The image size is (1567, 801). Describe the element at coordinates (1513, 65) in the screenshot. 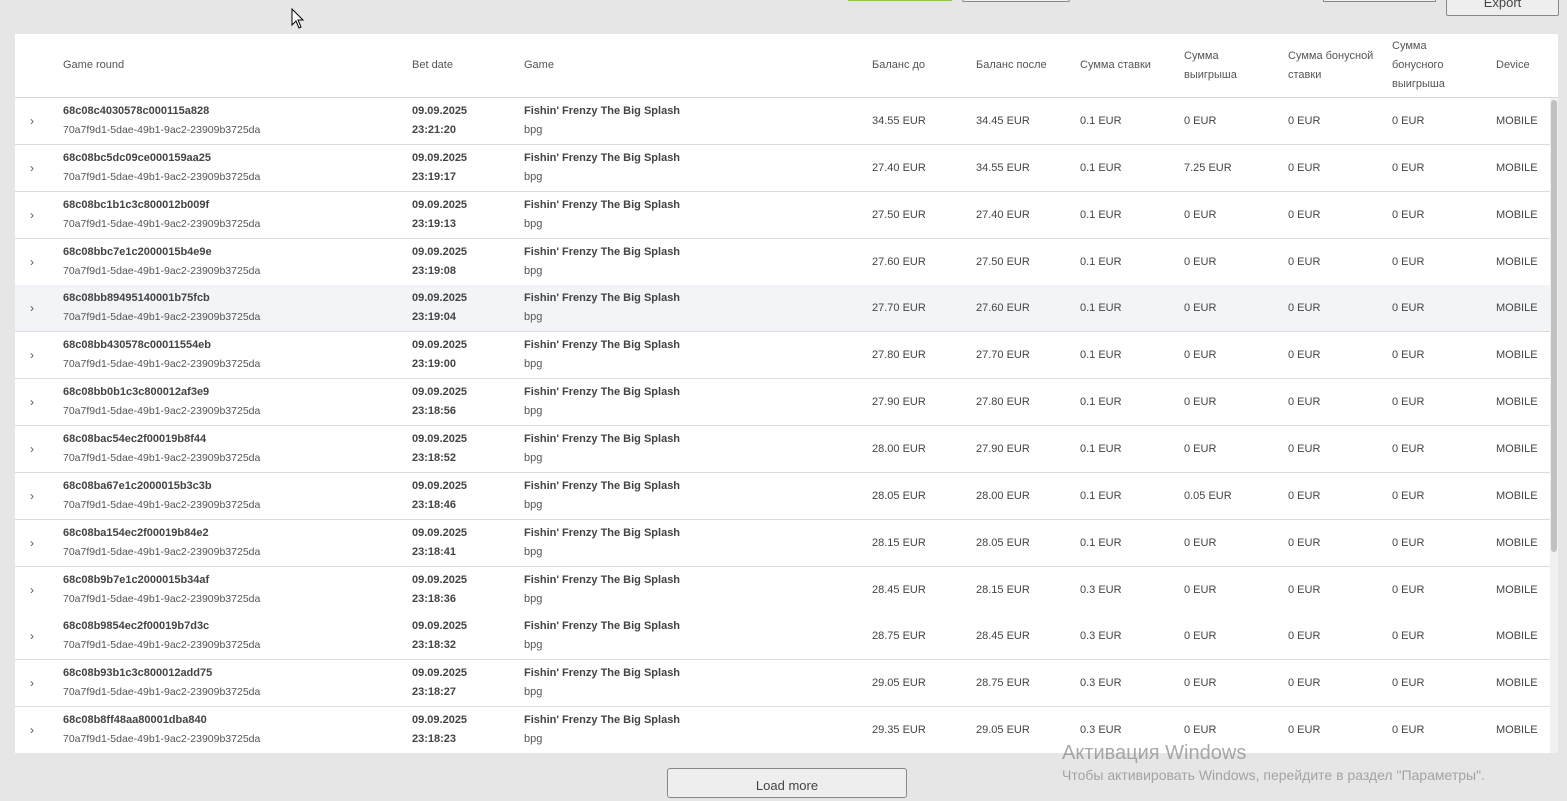

I see `header-device: Device` at that location.